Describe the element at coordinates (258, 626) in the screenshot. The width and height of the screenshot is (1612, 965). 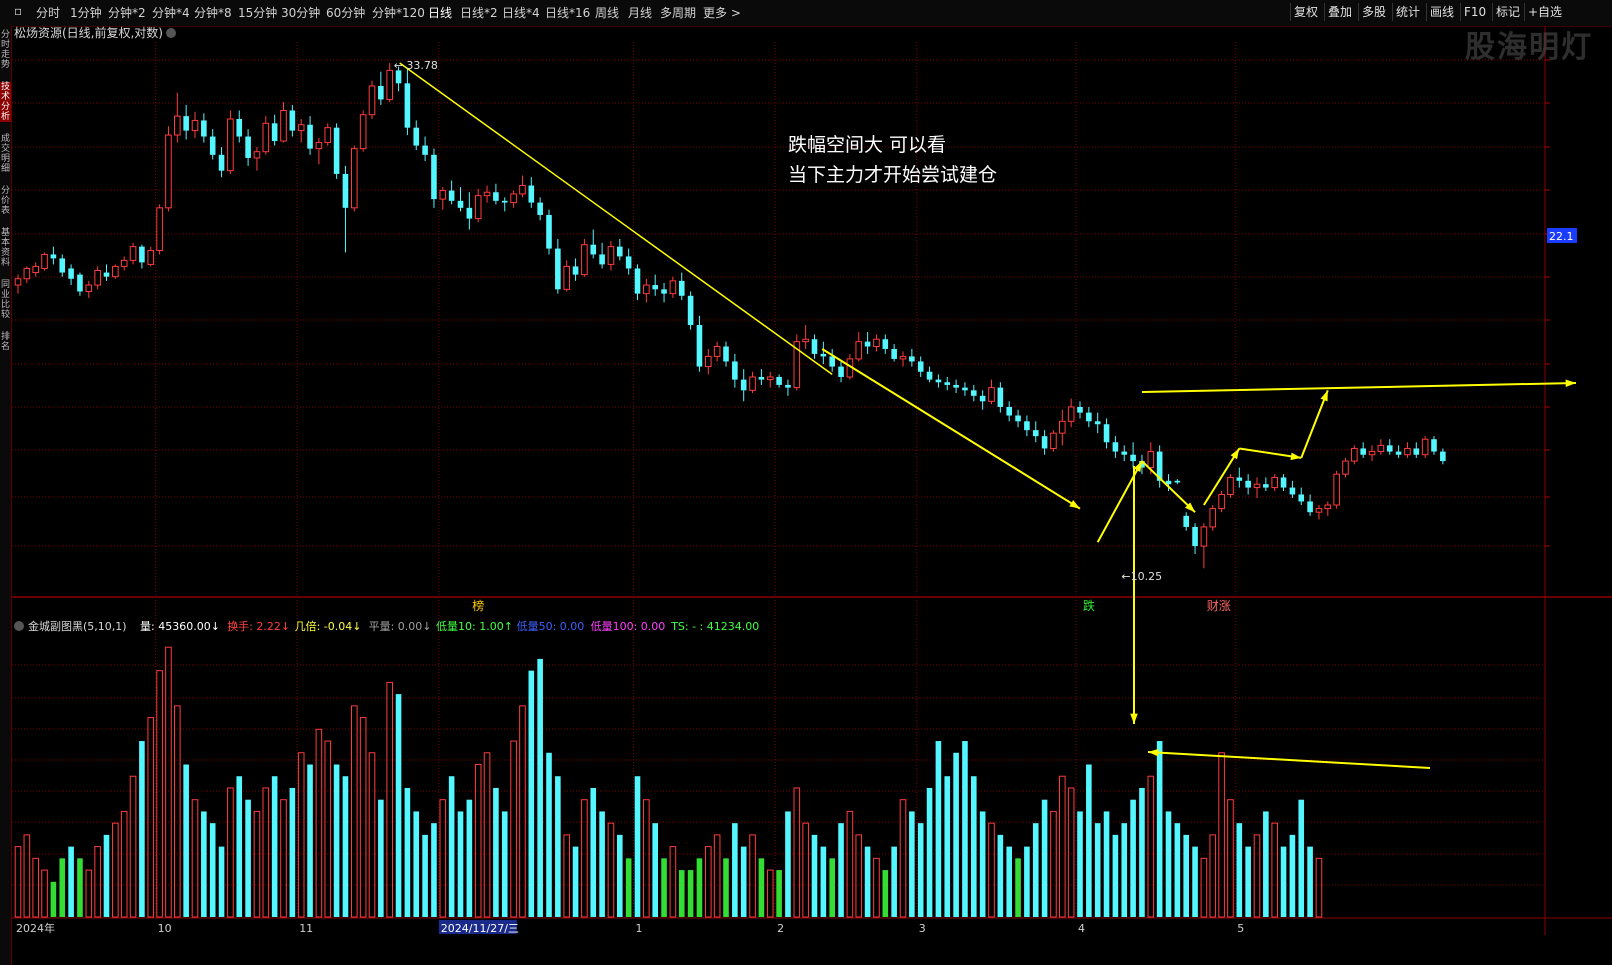
I see `indicator-item-1: 换手: 2.22↓` at that location.